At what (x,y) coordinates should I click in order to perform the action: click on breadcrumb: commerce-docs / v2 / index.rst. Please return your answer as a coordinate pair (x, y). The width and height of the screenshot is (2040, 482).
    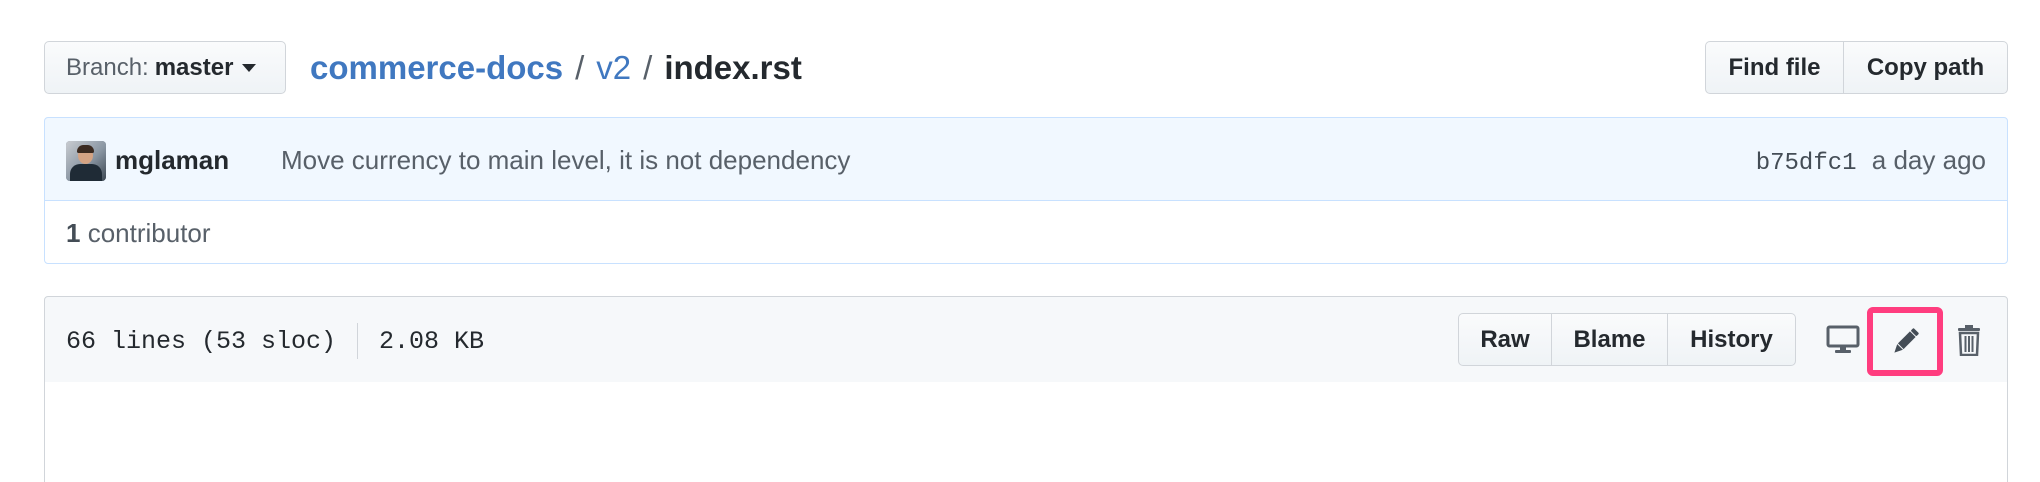
    Looking at the image, I should click on (556, 68).